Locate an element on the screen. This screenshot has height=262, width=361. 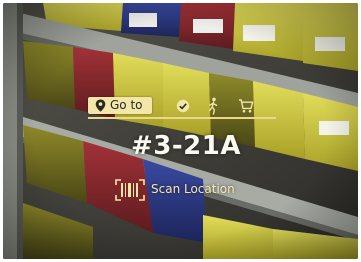
cart-icon is located at coordinates (246, 106).